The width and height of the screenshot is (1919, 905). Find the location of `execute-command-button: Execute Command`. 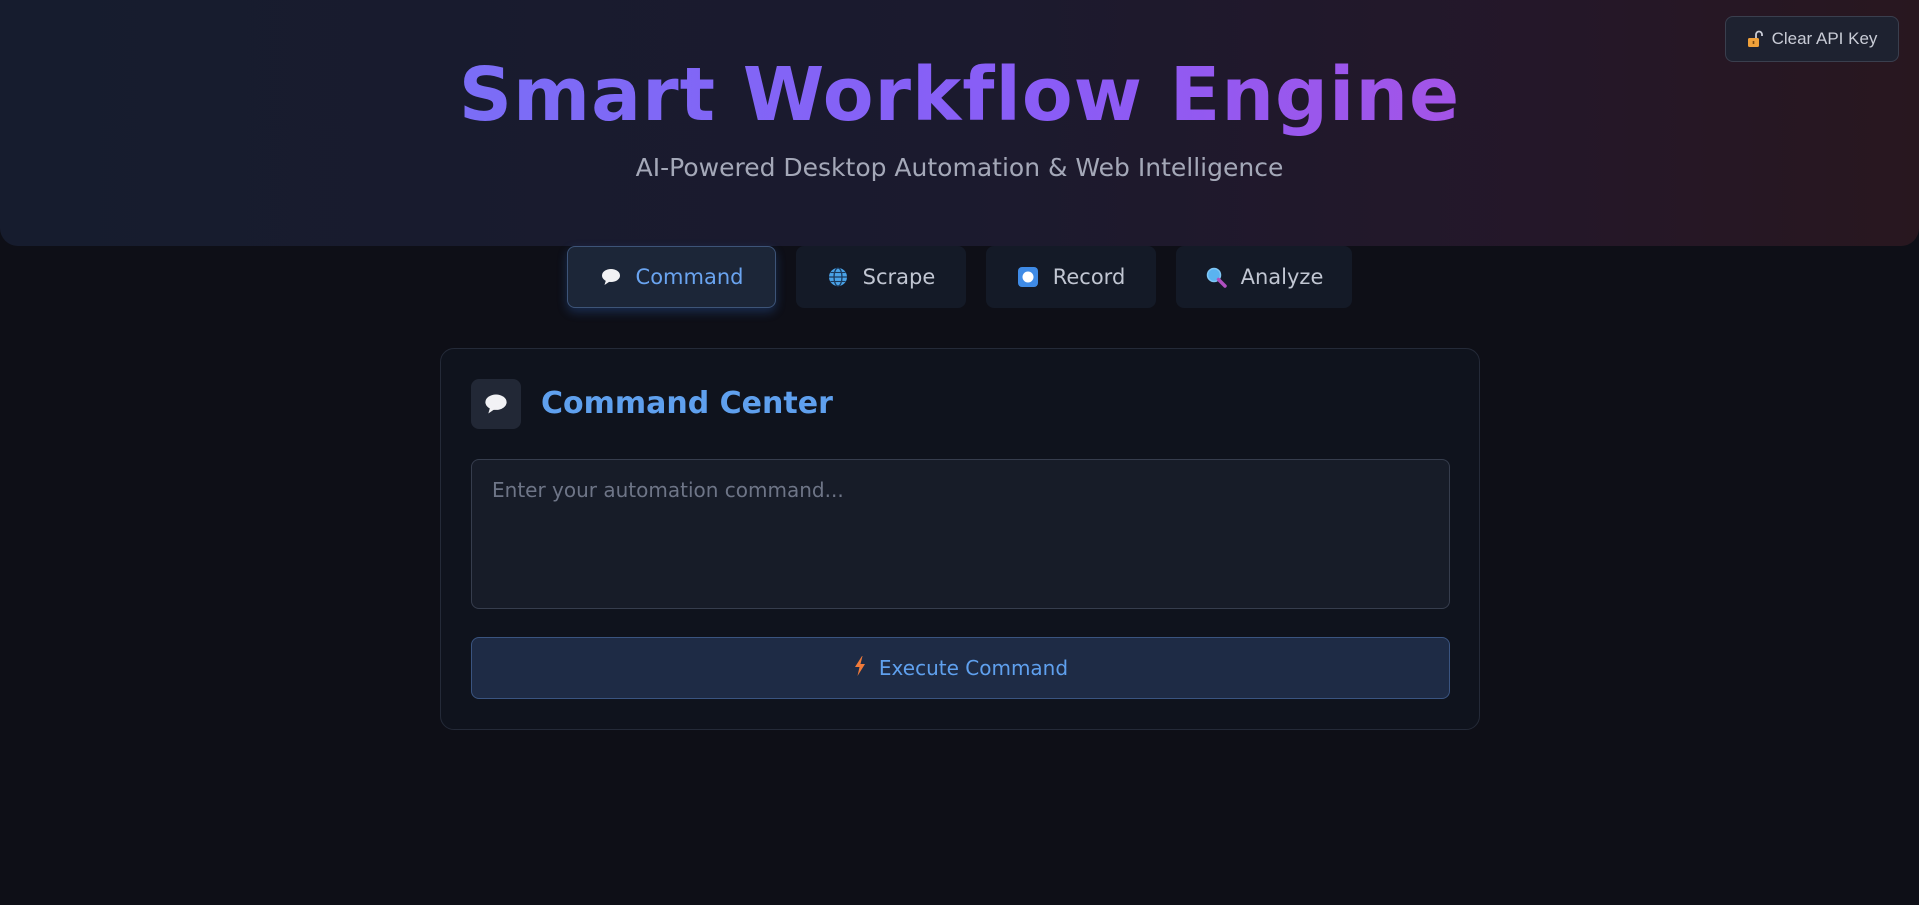

execute-command-button: Execute Command is located at coordinates (960, 668).